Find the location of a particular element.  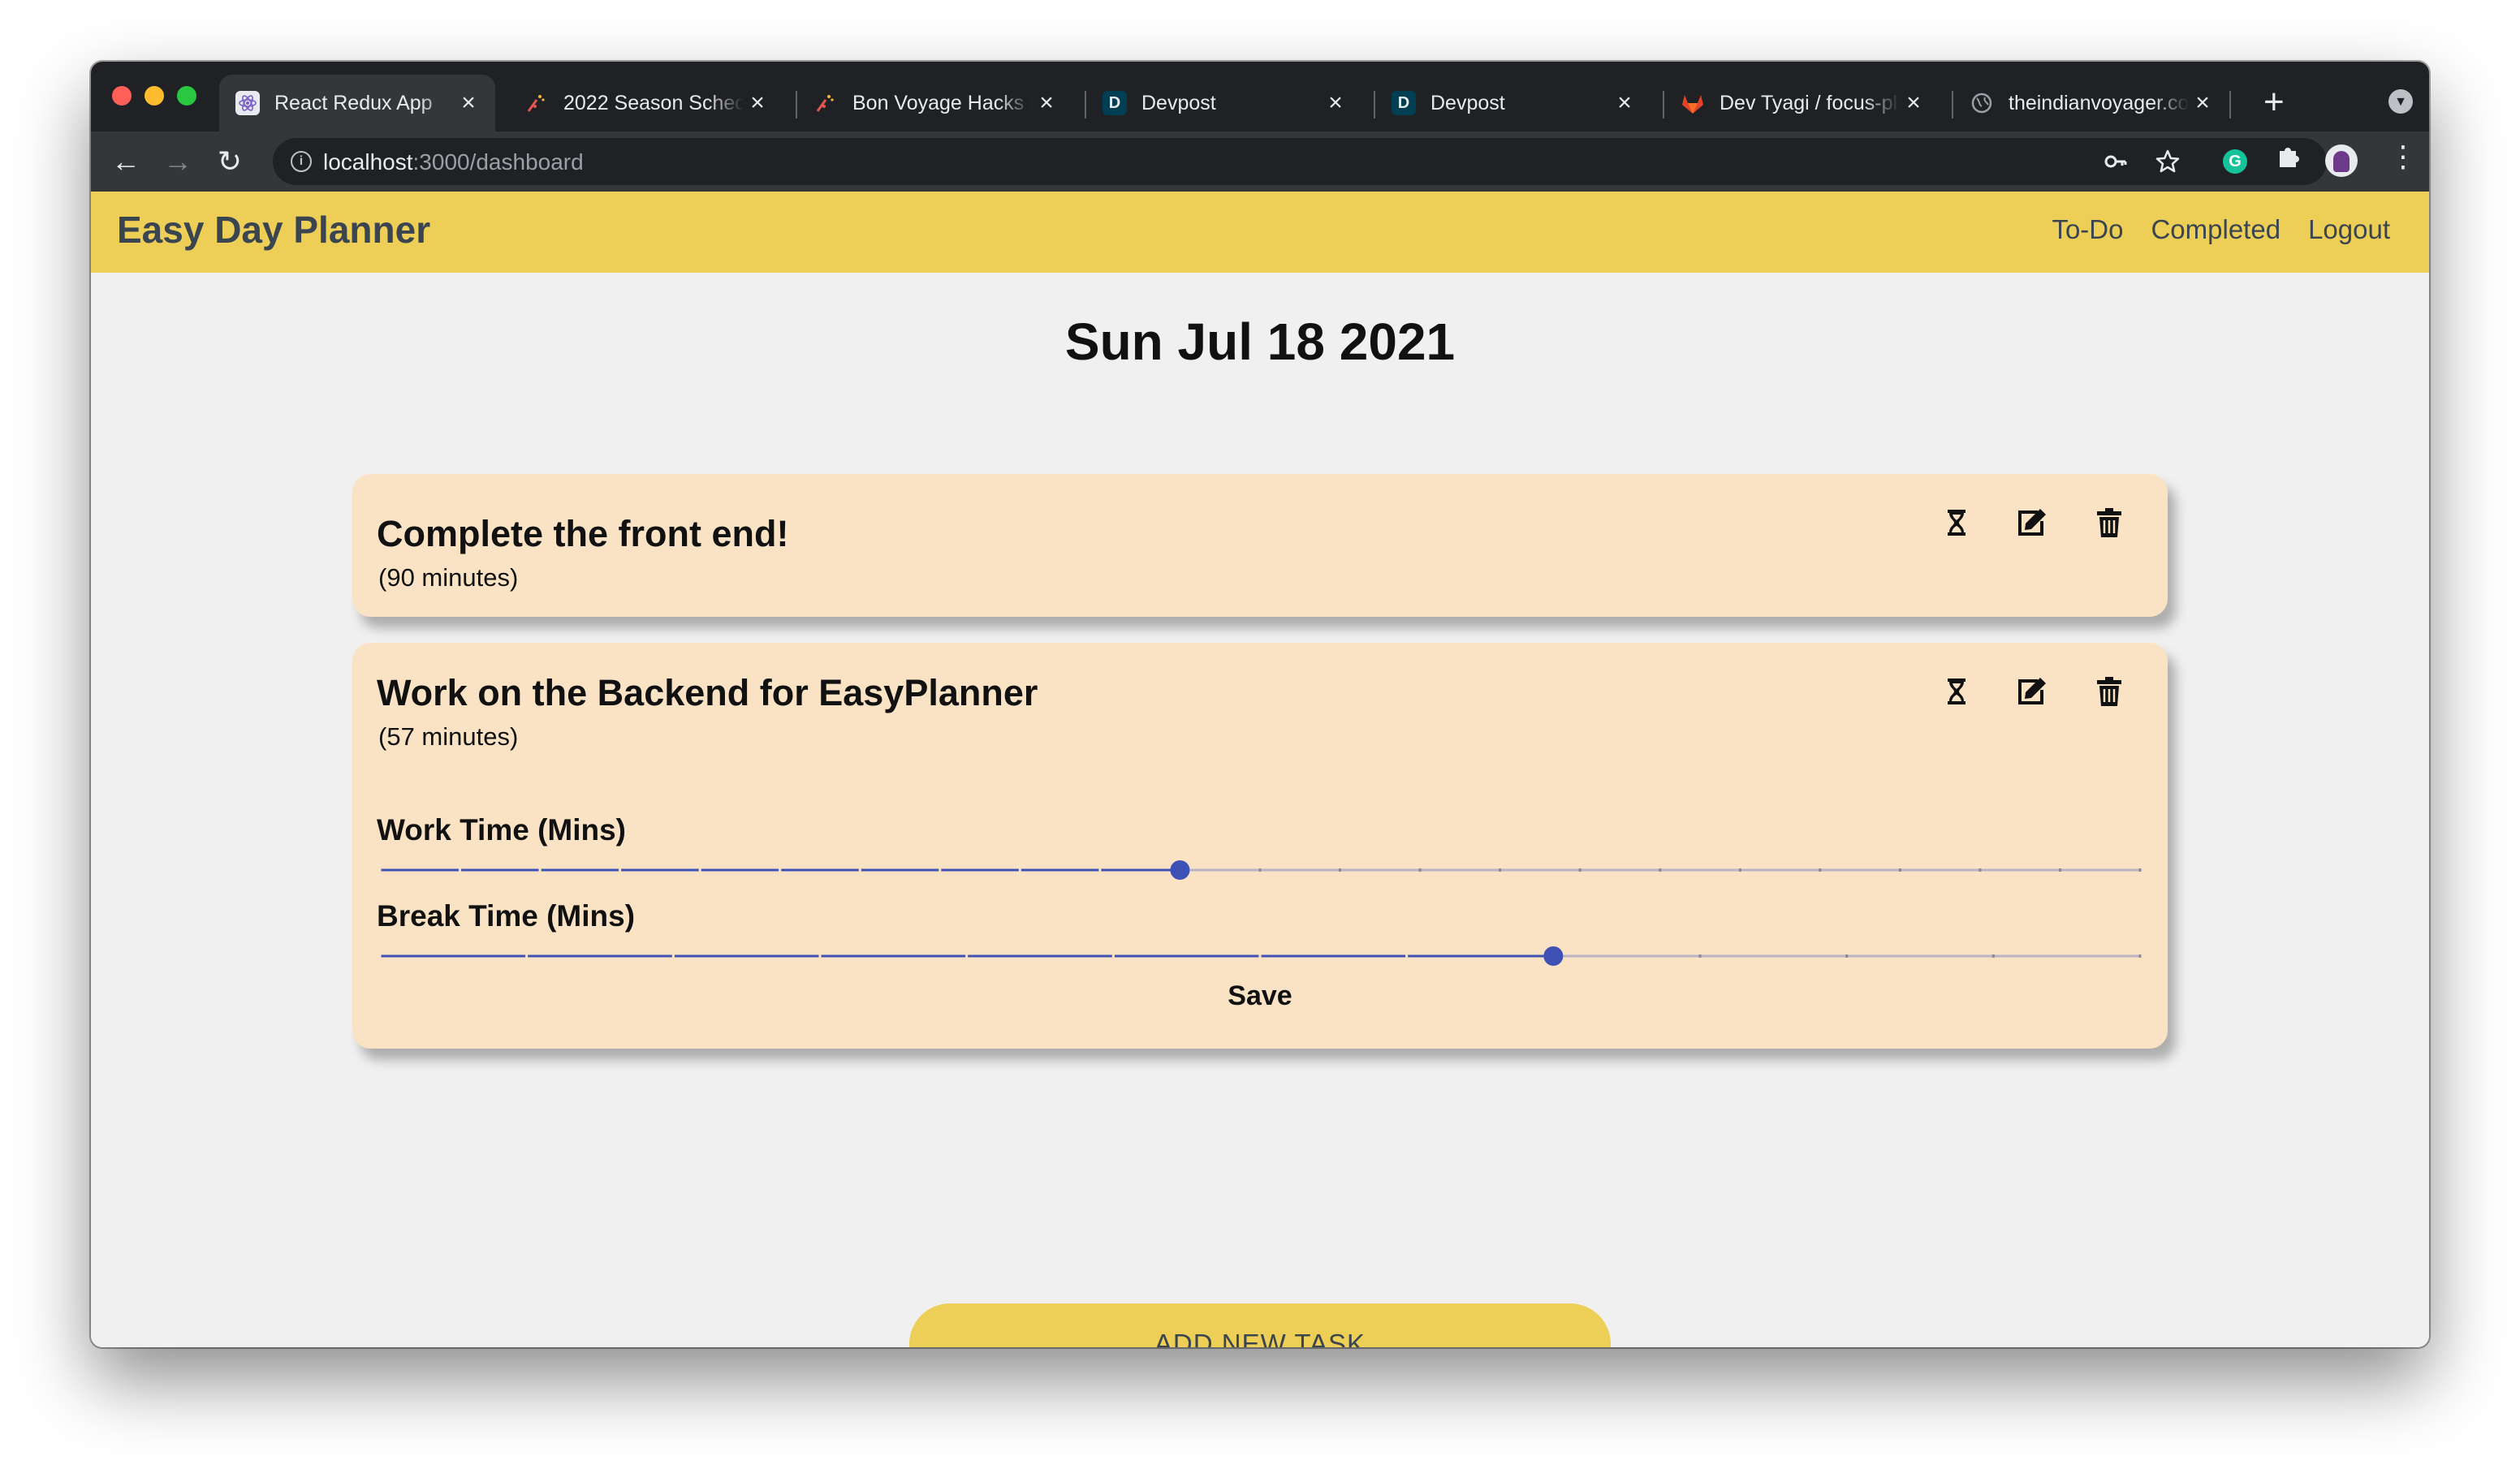

tab-title: Bon Voyage Hacks | is located at coordinates (942, 102).